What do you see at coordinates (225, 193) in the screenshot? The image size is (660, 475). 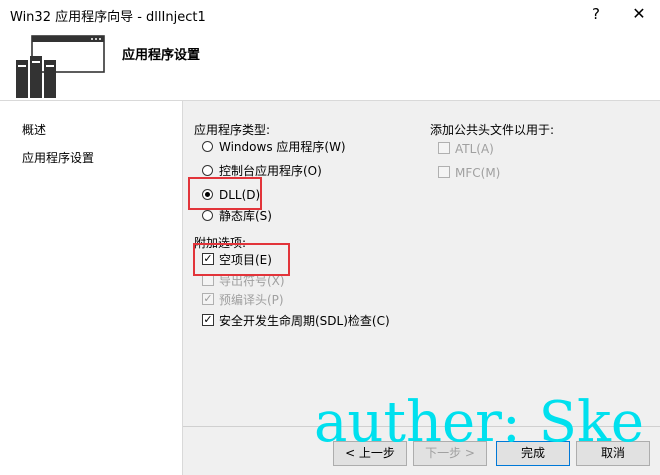 I see `highlight-box-dll` at bounding box center [225, 193].